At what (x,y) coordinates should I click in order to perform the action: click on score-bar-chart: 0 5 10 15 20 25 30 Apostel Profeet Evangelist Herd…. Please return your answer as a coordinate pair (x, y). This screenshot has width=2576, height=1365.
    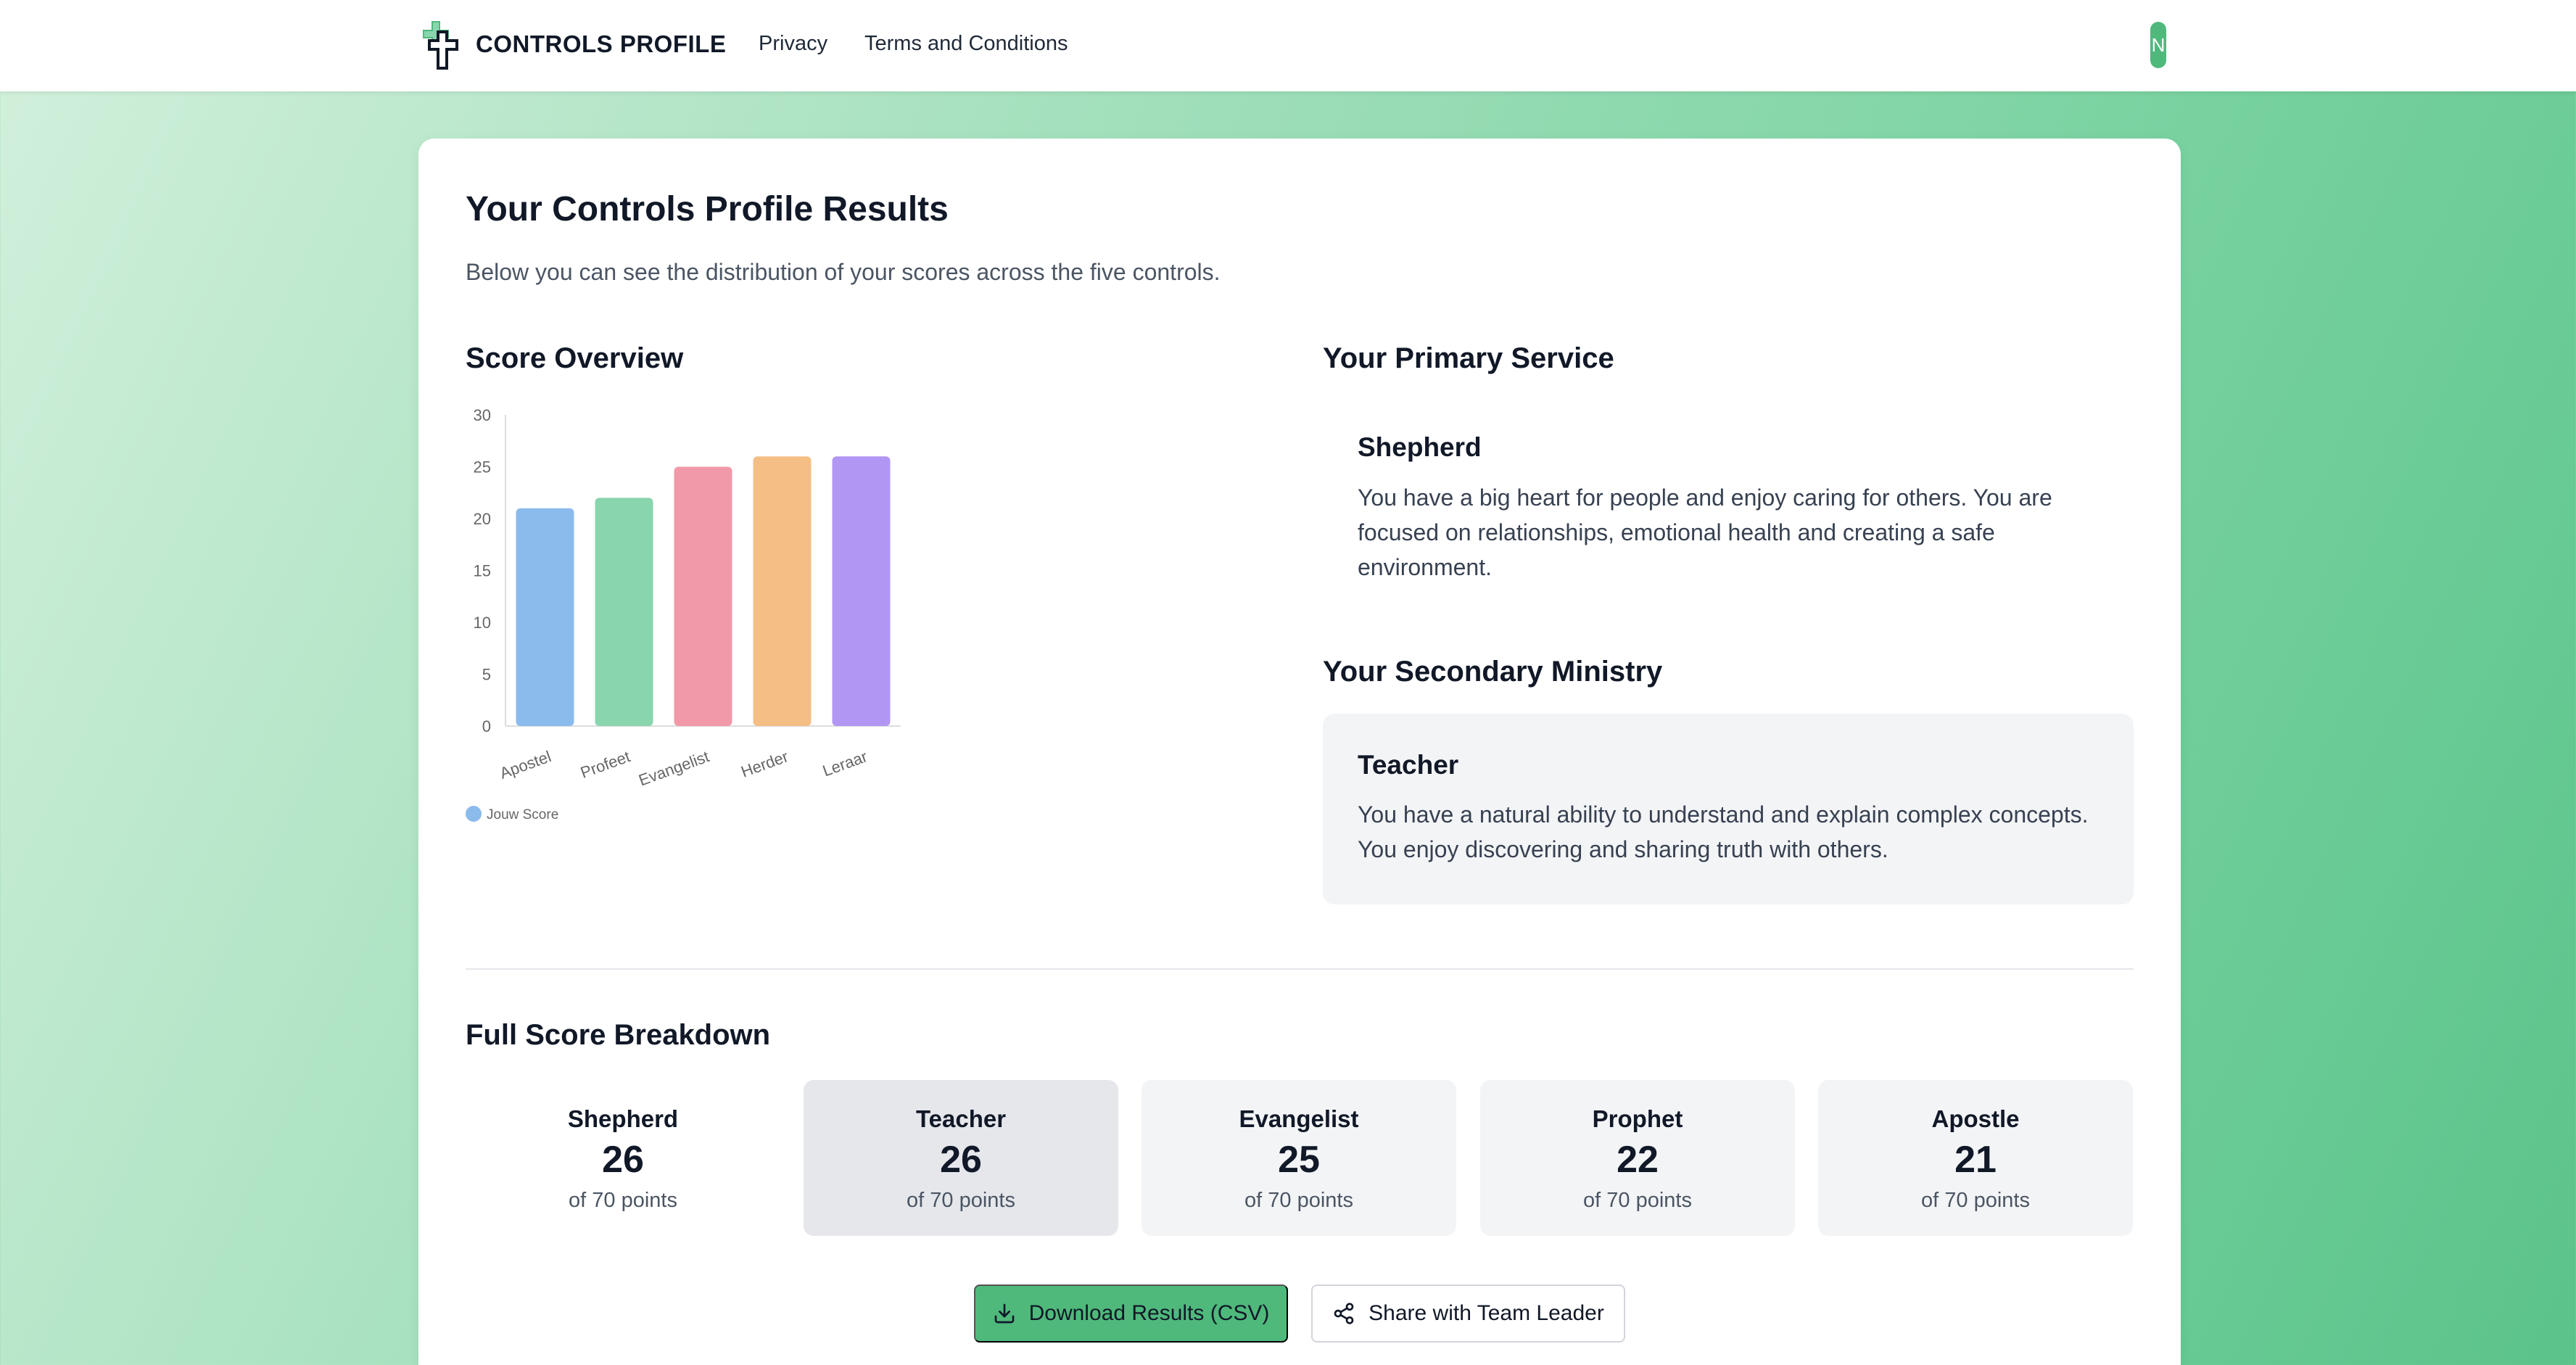
    Looking at the image, I should click on (683, 614).